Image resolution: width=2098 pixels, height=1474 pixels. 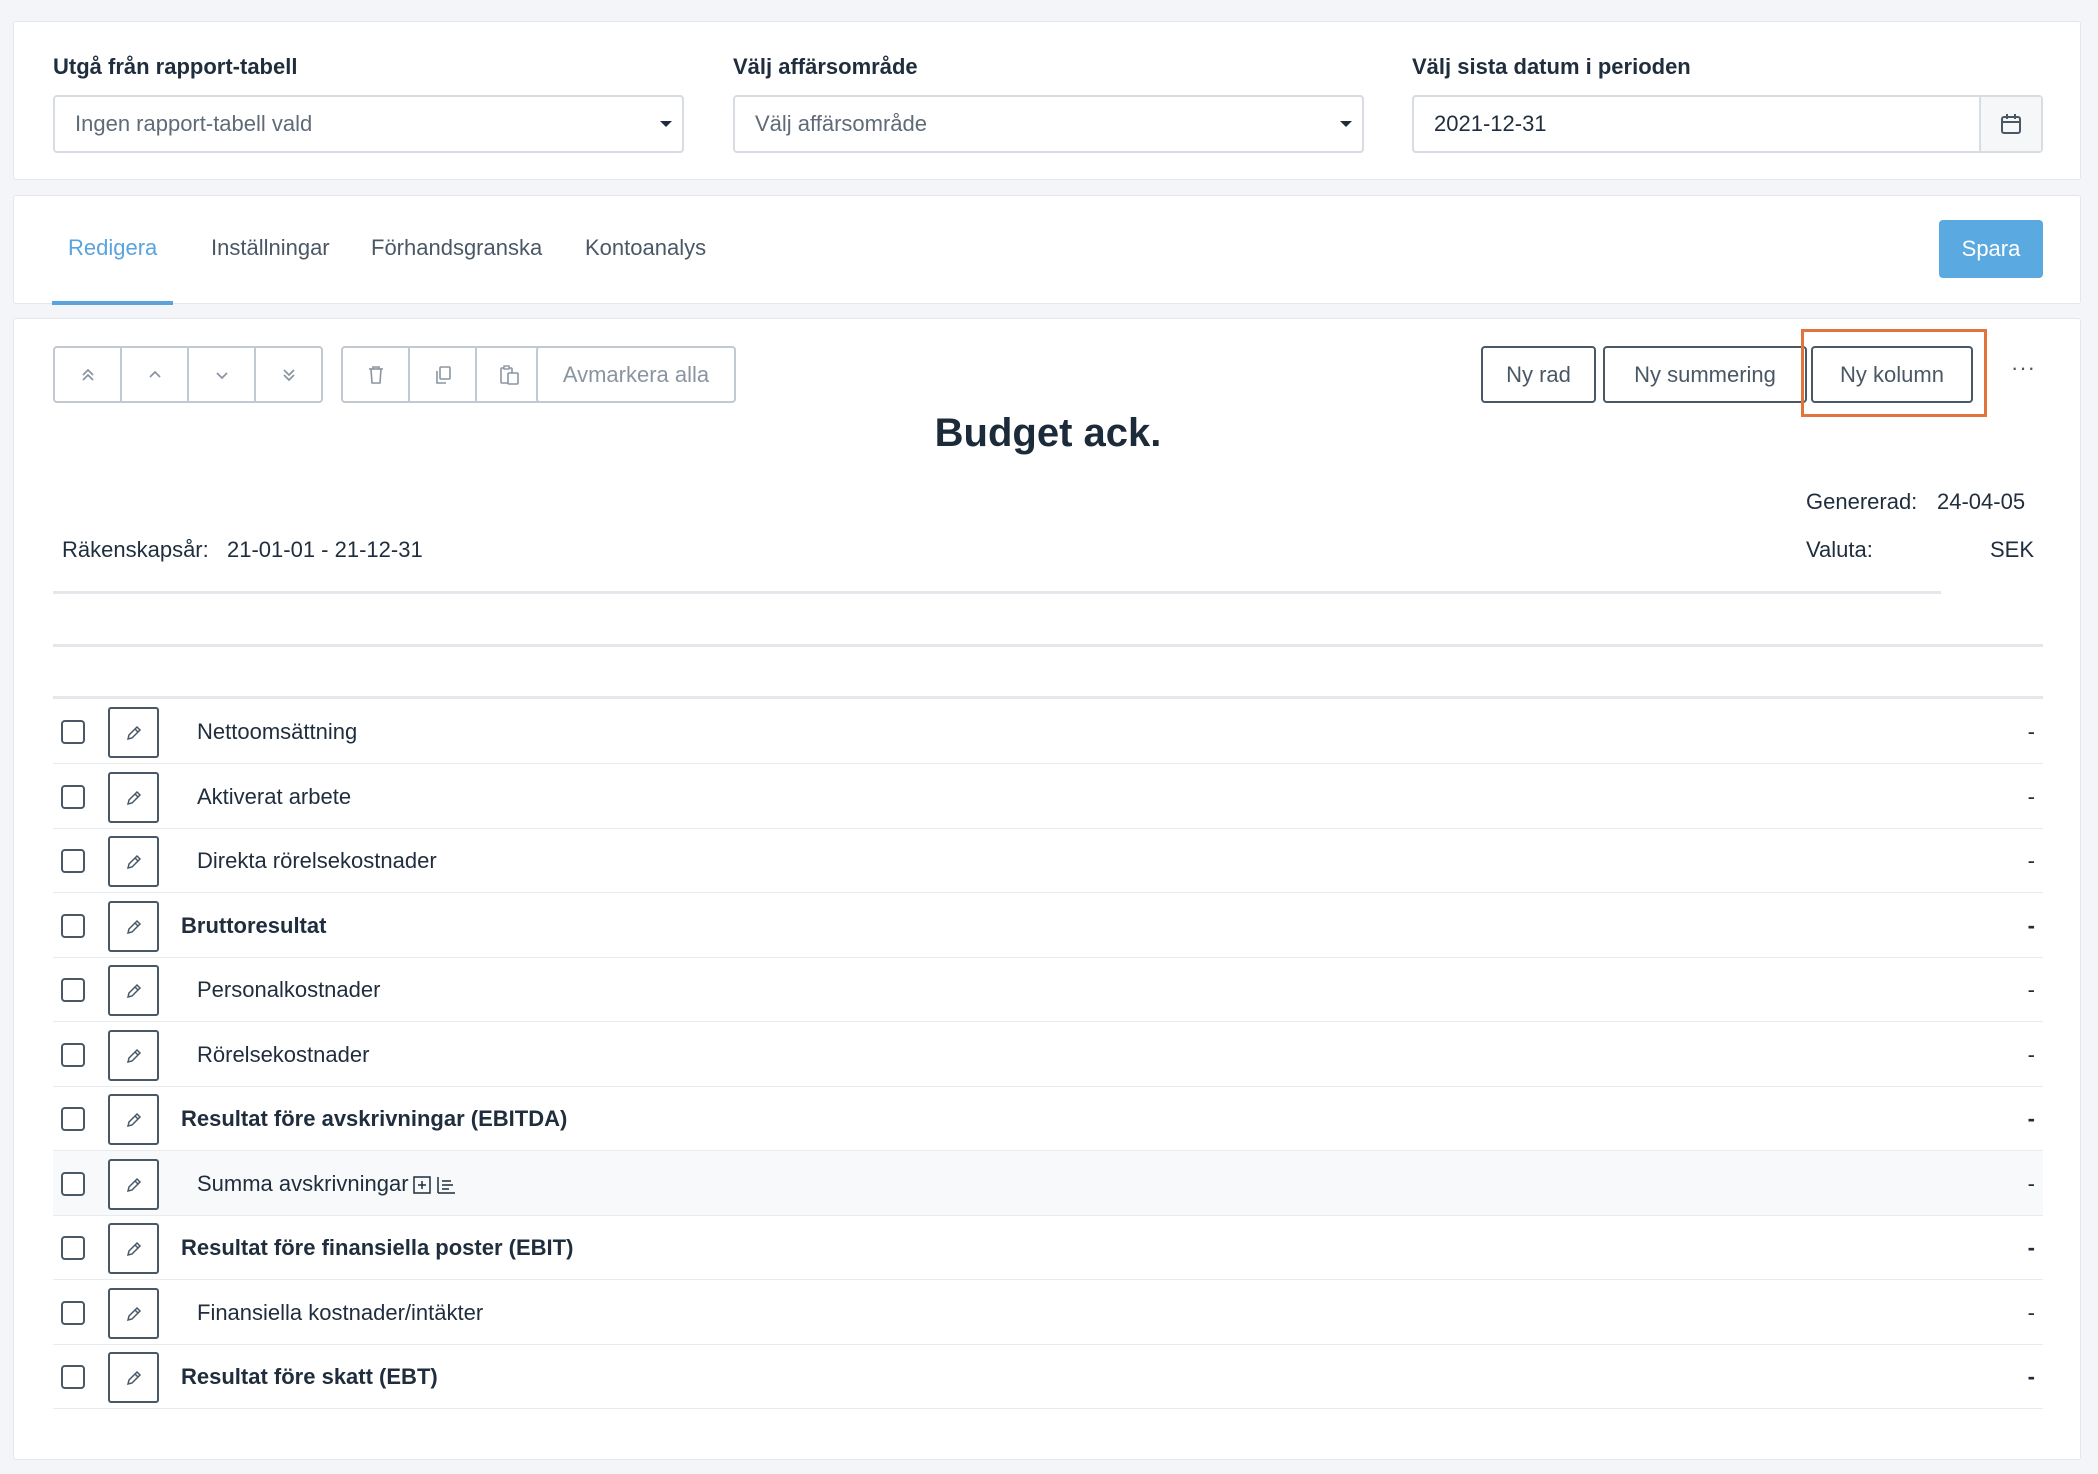 What do you see at coordinates (1048, 645) in the screenshot?
I see `column-header-divider` at bounding box center [1048, 645].